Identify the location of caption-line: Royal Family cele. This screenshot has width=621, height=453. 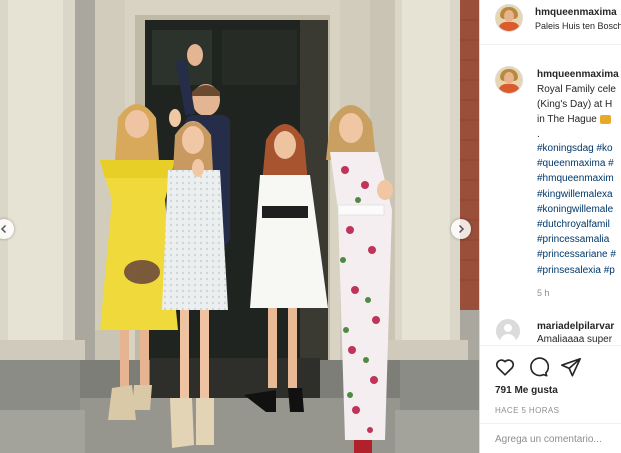
(576, 89).